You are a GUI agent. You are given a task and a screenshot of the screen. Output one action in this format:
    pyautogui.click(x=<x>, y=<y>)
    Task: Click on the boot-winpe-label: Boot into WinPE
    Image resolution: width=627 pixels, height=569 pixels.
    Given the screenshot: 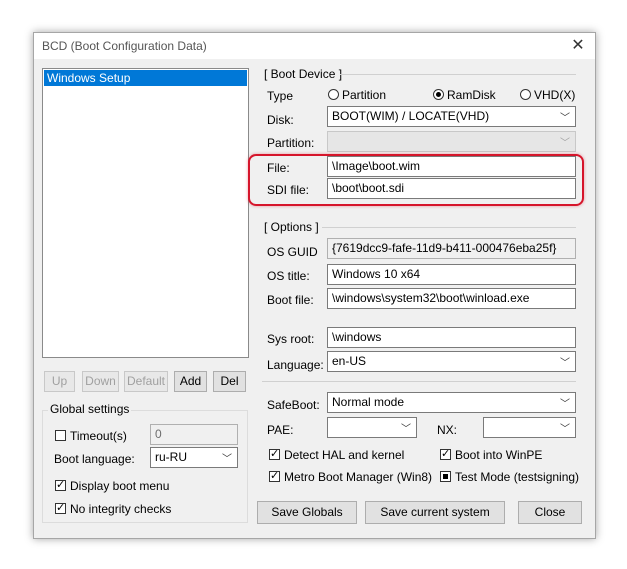 What is the action you would take?
    pyautogui.click(x=499, y=455)
    